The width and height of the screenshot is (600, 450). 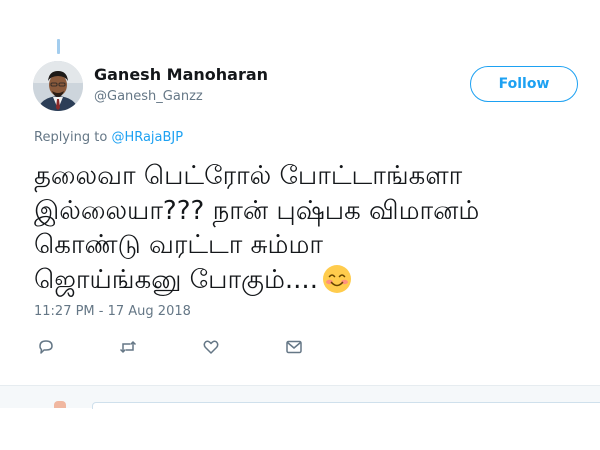 I want to click on tweet-line: தலைவா பெட்ரோல் போட்டாங்களா, so click(x=248, y=176).